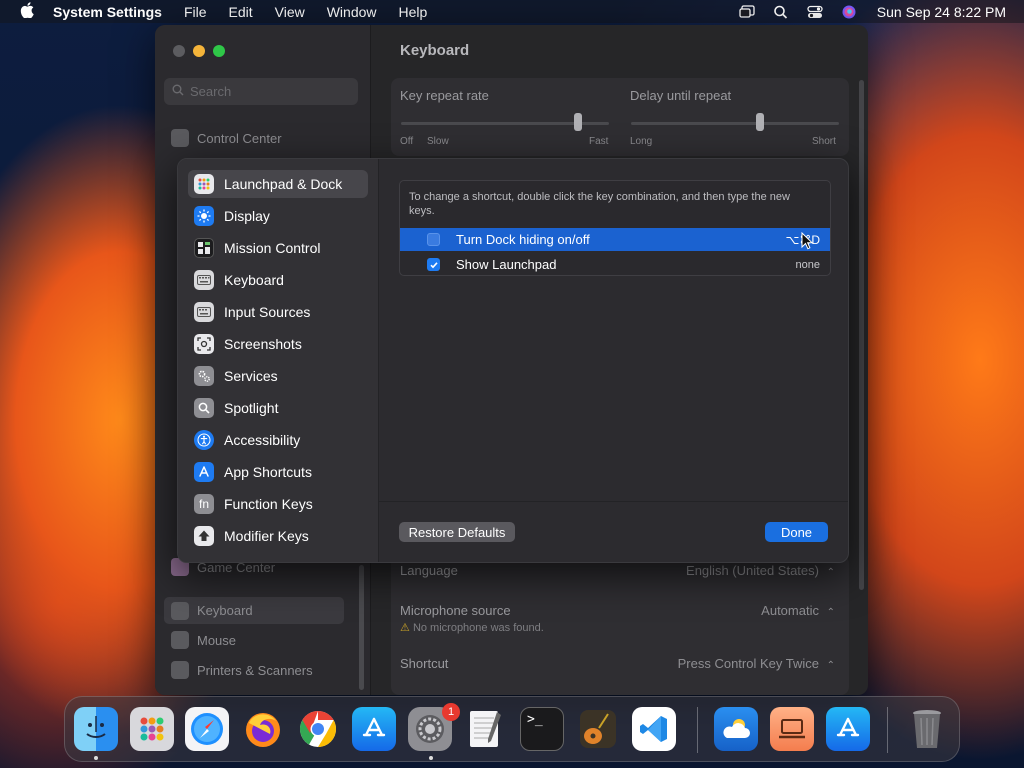 The image size is (1024, 768). What do you see at coordinates (807, 243) in the screenshot?
I see `mouse-pointer-icon` at bounding box center [807, 243].